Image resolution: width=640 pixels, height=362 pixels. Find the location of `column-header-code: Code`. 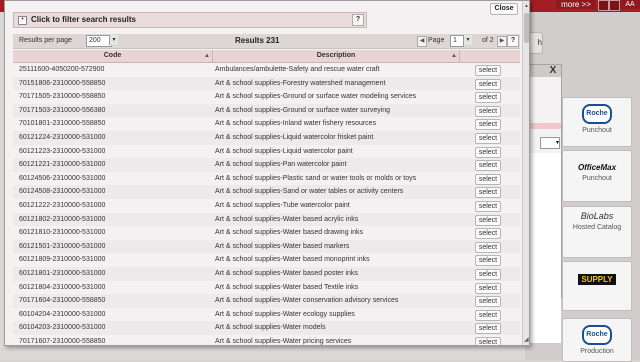

column-header-code: Code is located at coordinates (113, 56).